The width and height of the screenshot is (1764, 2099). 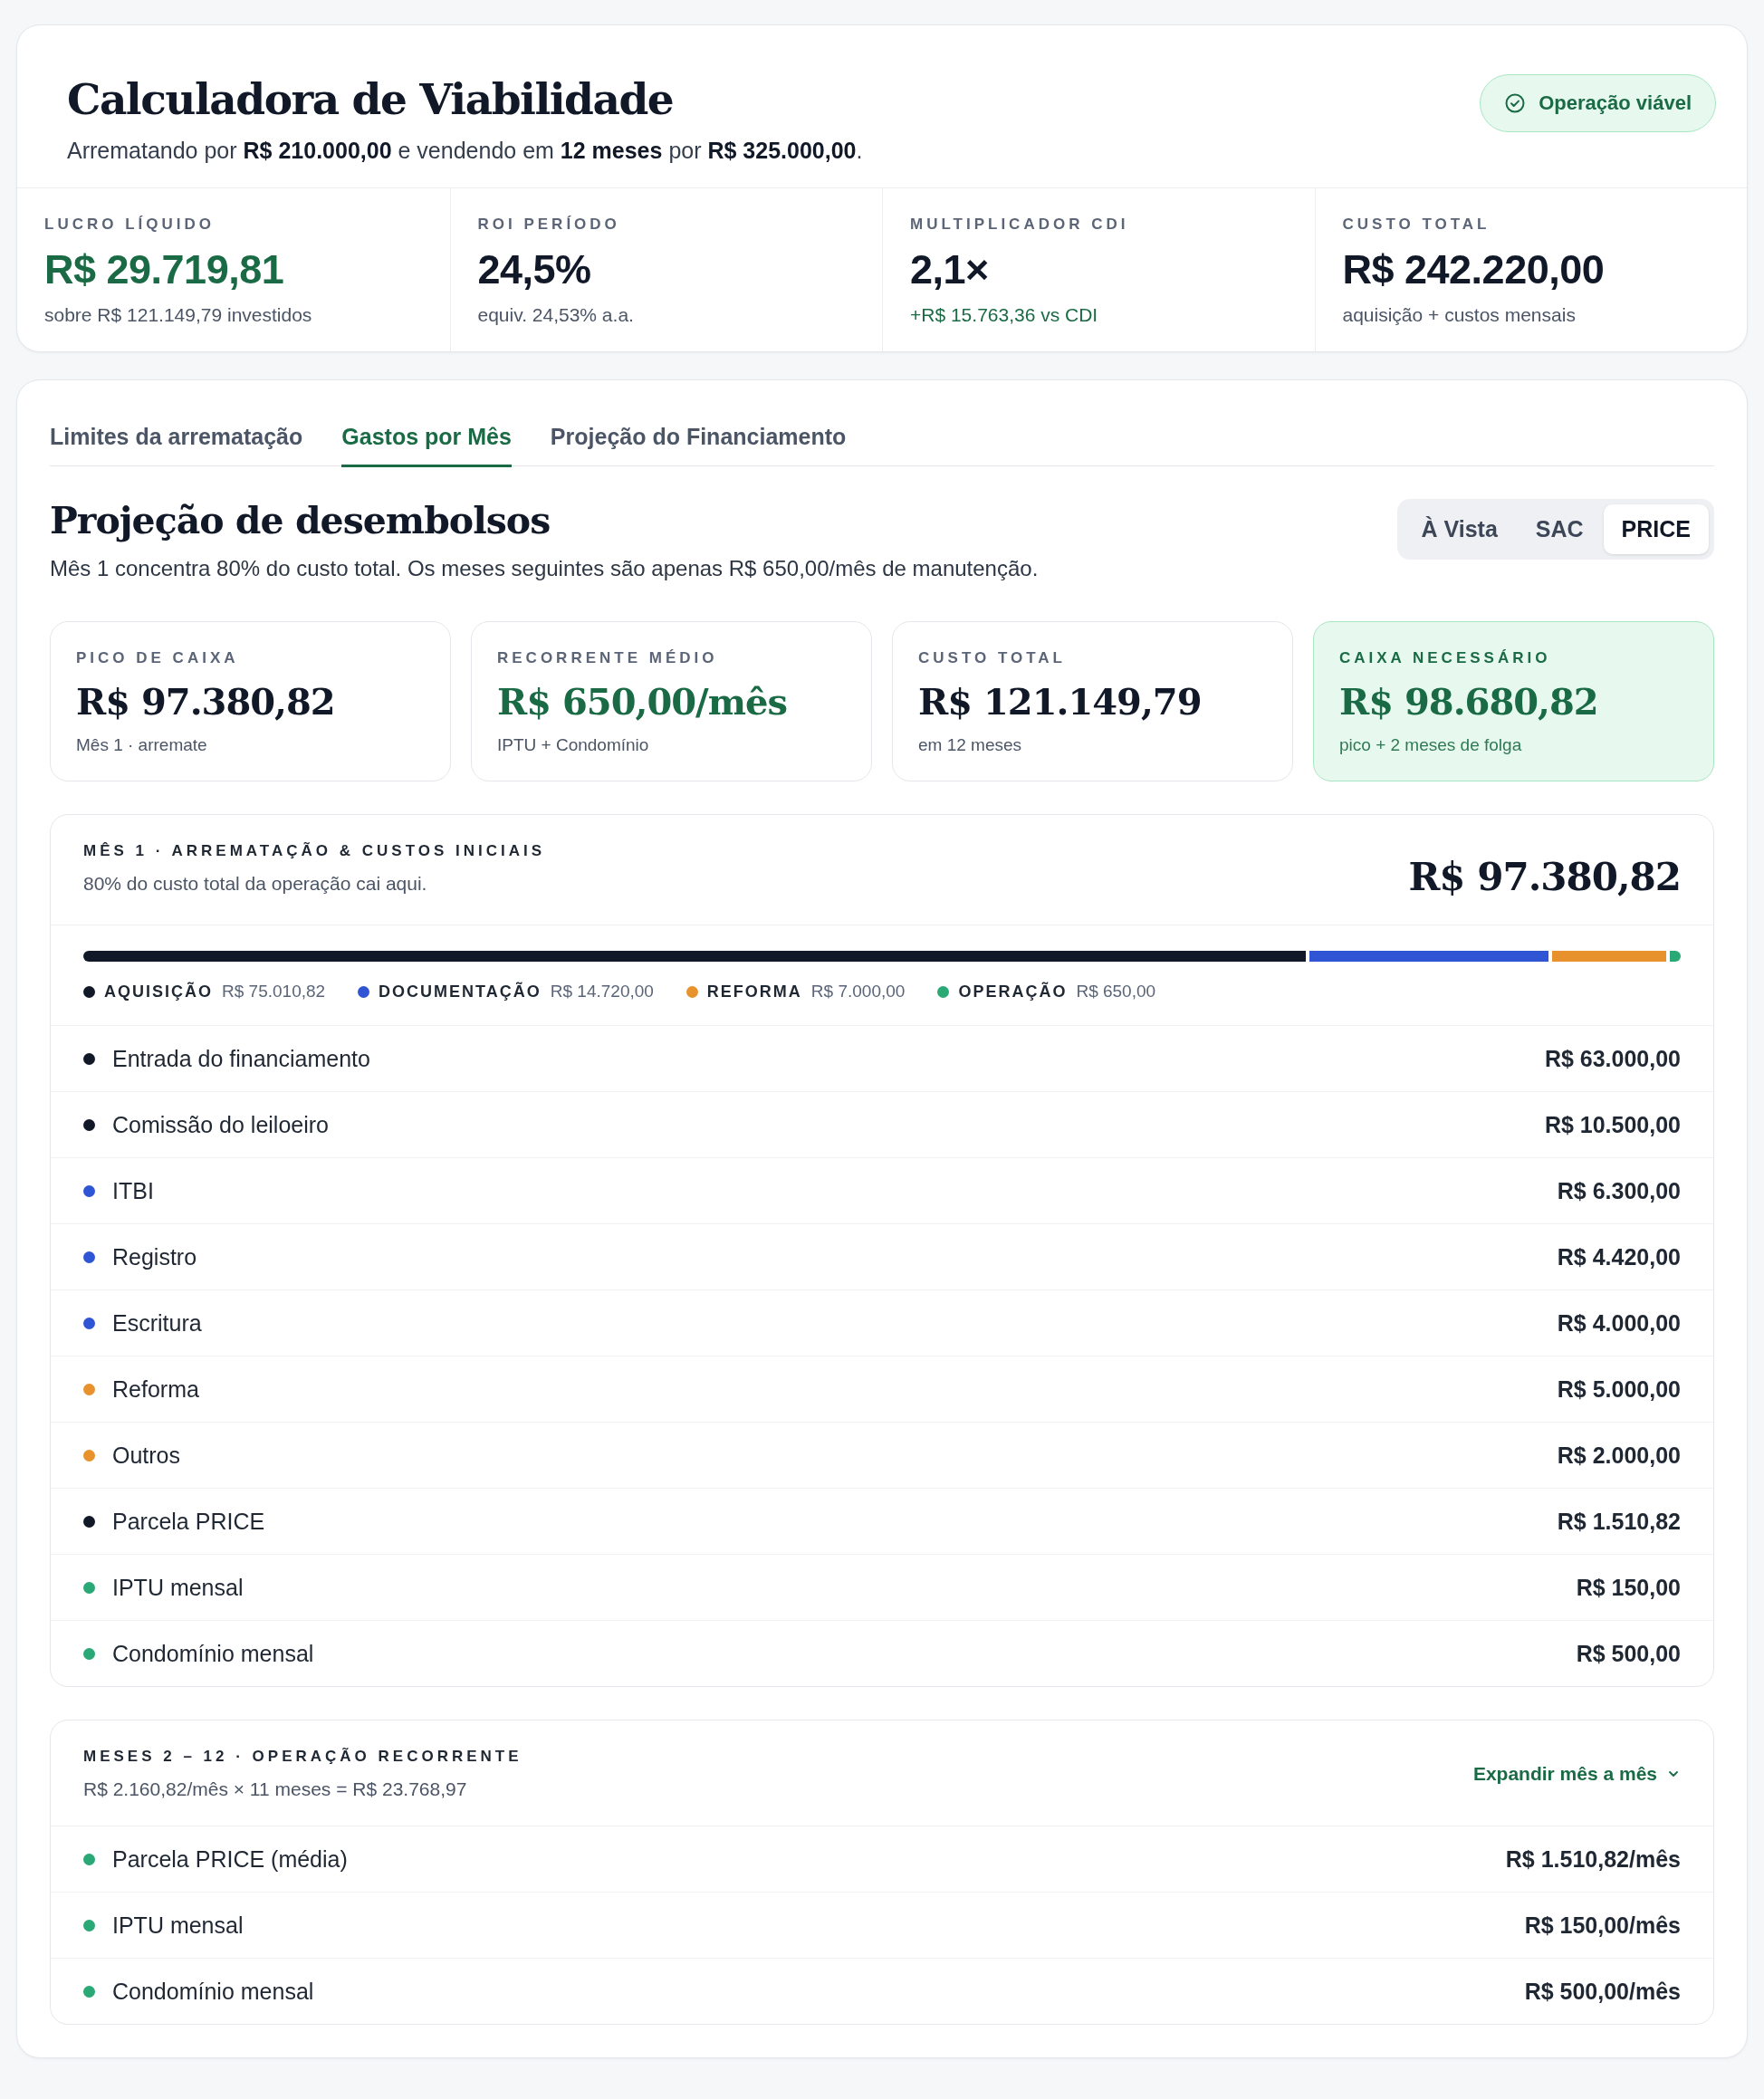 I want to click on summary-note: em 12 meses, so click(x=970, y=745).